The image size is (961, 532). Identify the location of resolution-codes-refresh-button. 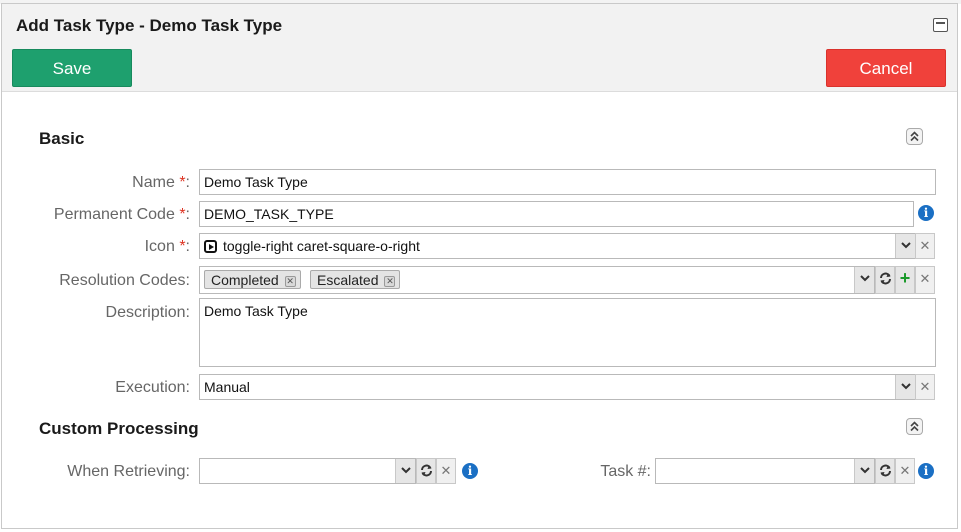
(885, 280).